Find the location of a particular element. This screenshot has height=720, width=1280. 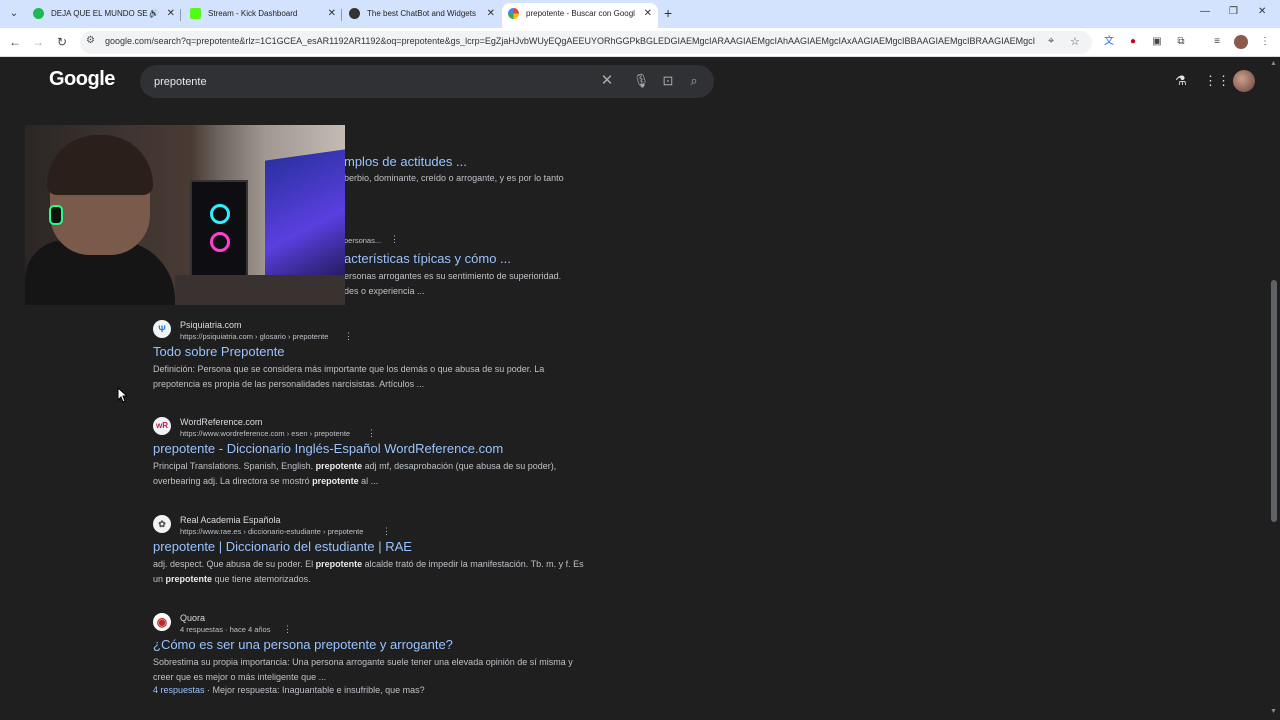

search-input is located at coordinates (369, 81).